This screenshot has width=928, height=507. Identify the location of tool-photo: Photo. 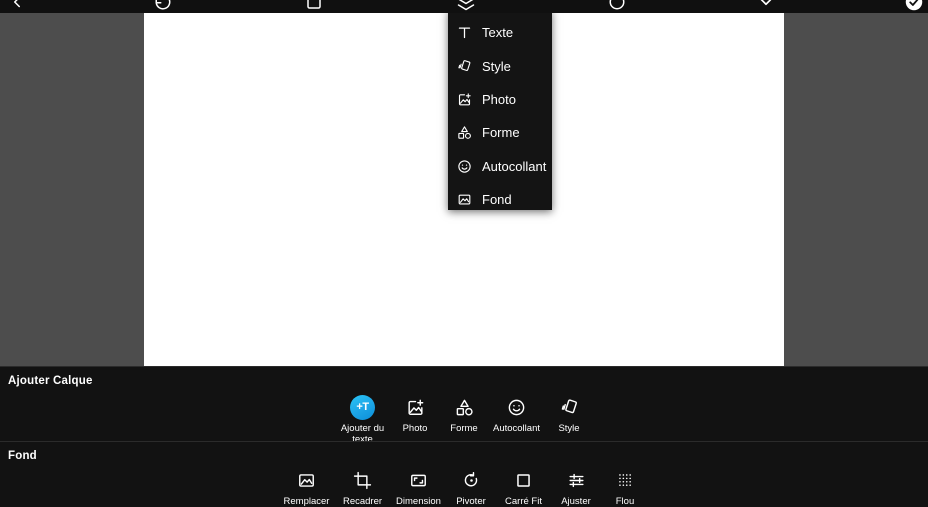
(415, 414).